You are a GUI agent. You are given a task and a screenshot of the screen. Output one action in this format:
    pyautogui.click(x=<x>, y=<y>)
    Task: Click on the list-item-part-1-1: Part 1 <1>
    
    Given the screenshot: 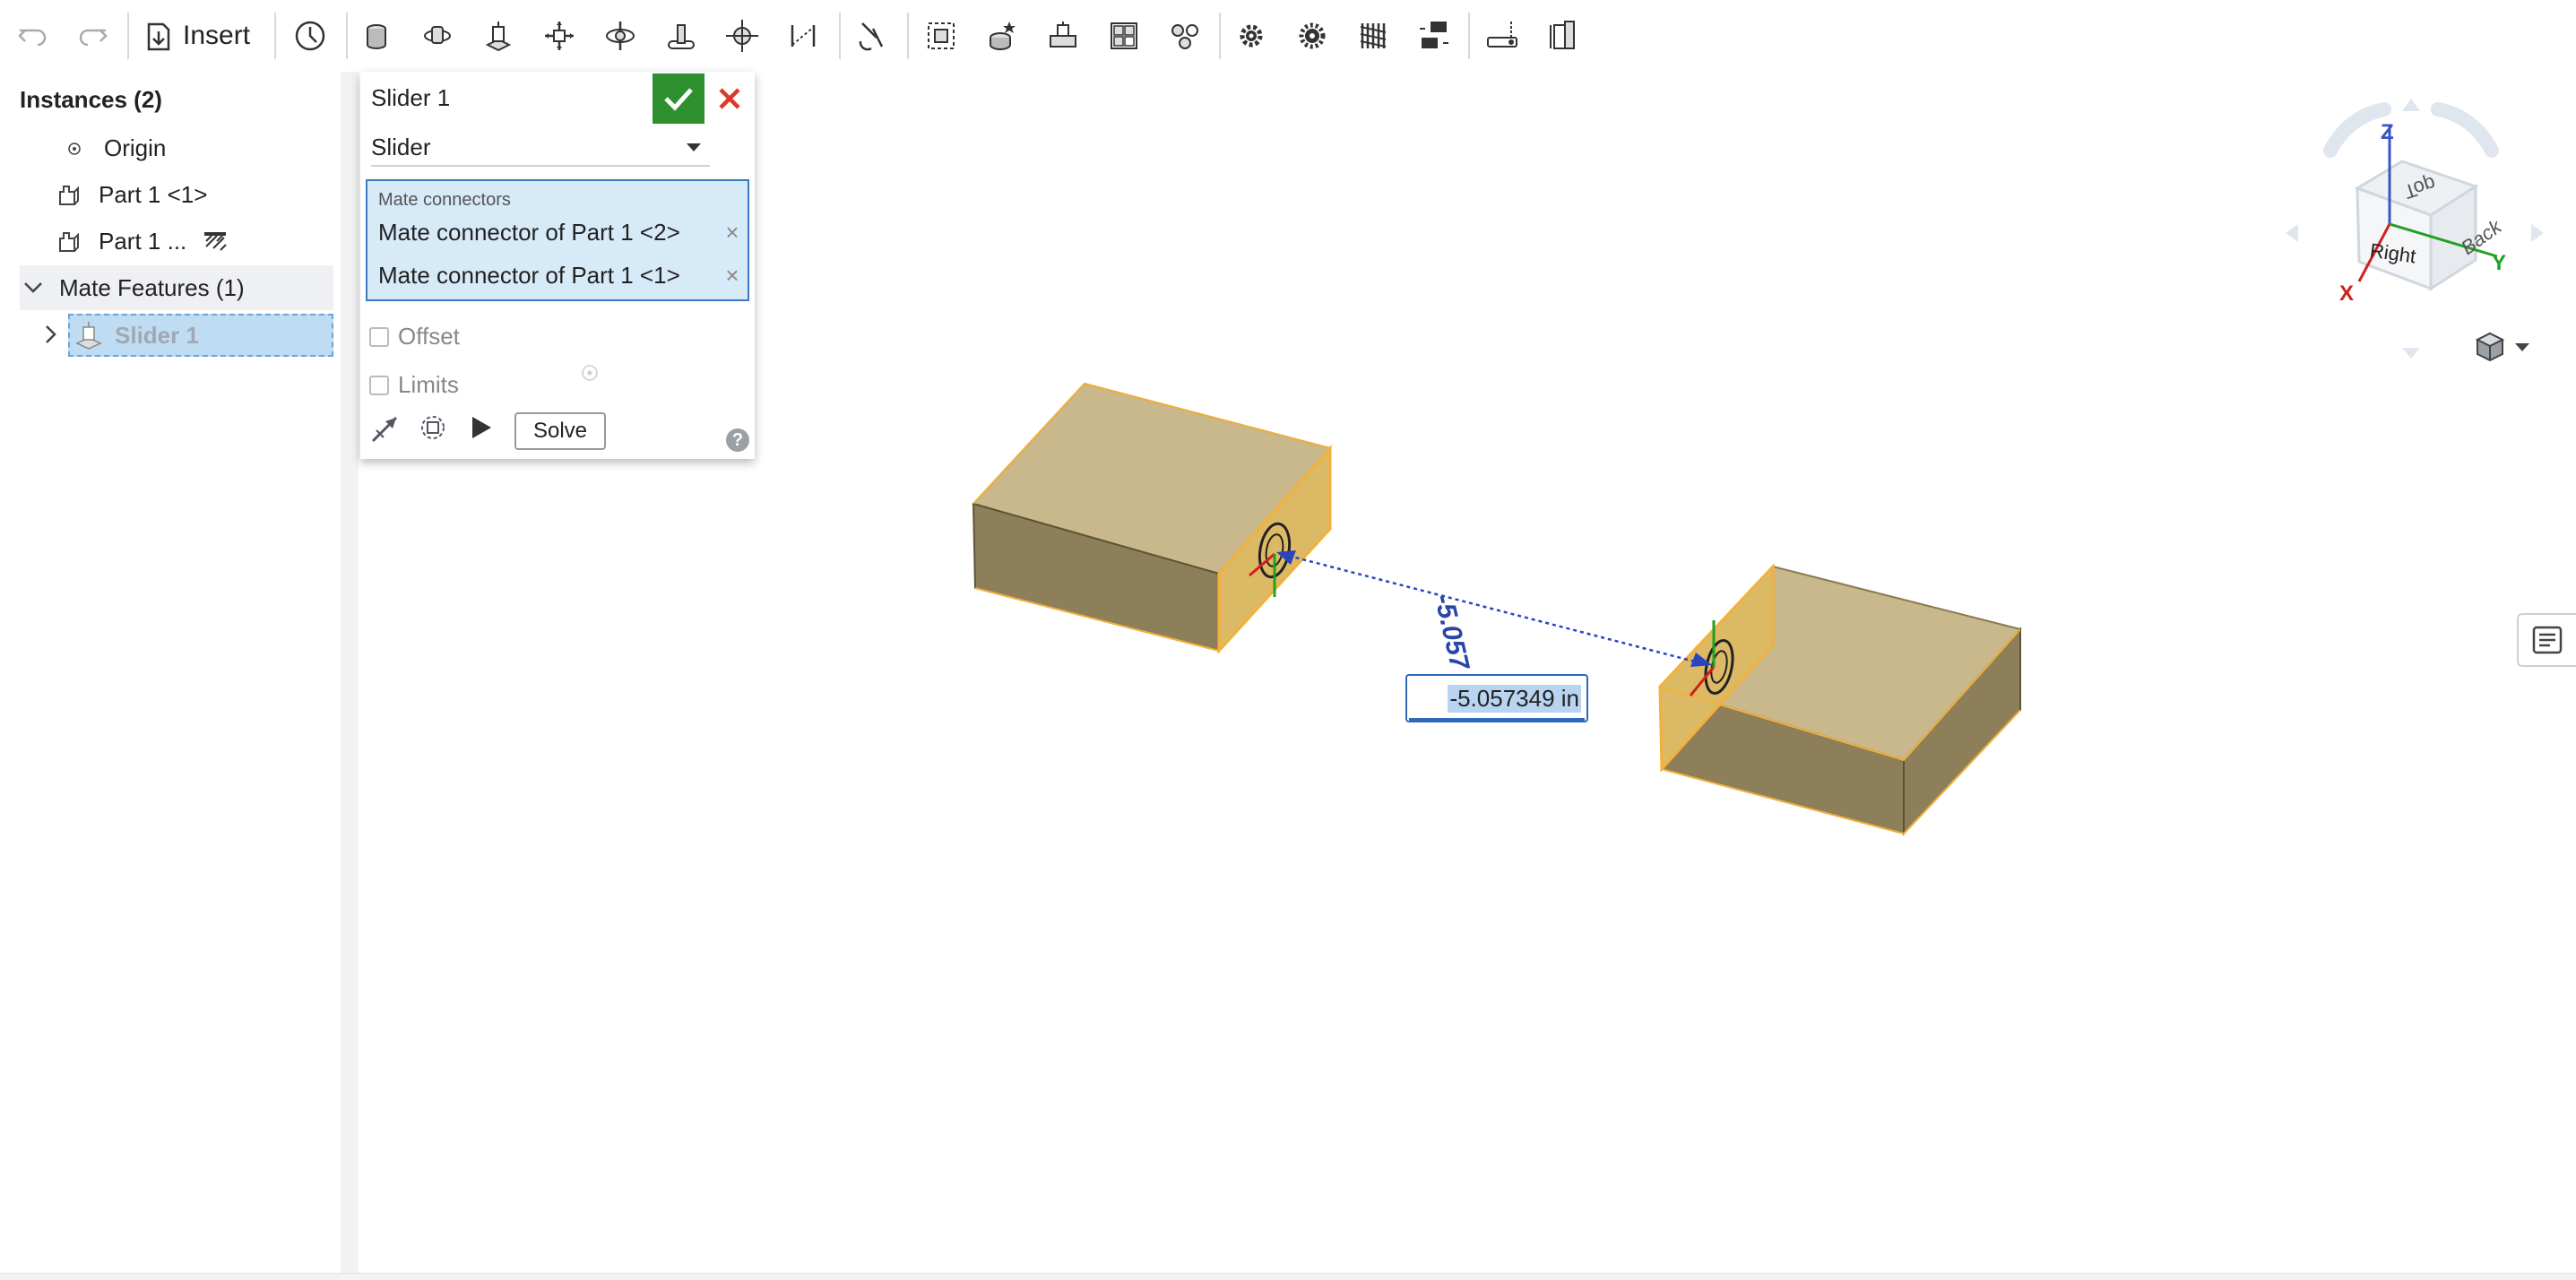 What is the action you would take?
    pyautogui.click(x=131, y=195)
    